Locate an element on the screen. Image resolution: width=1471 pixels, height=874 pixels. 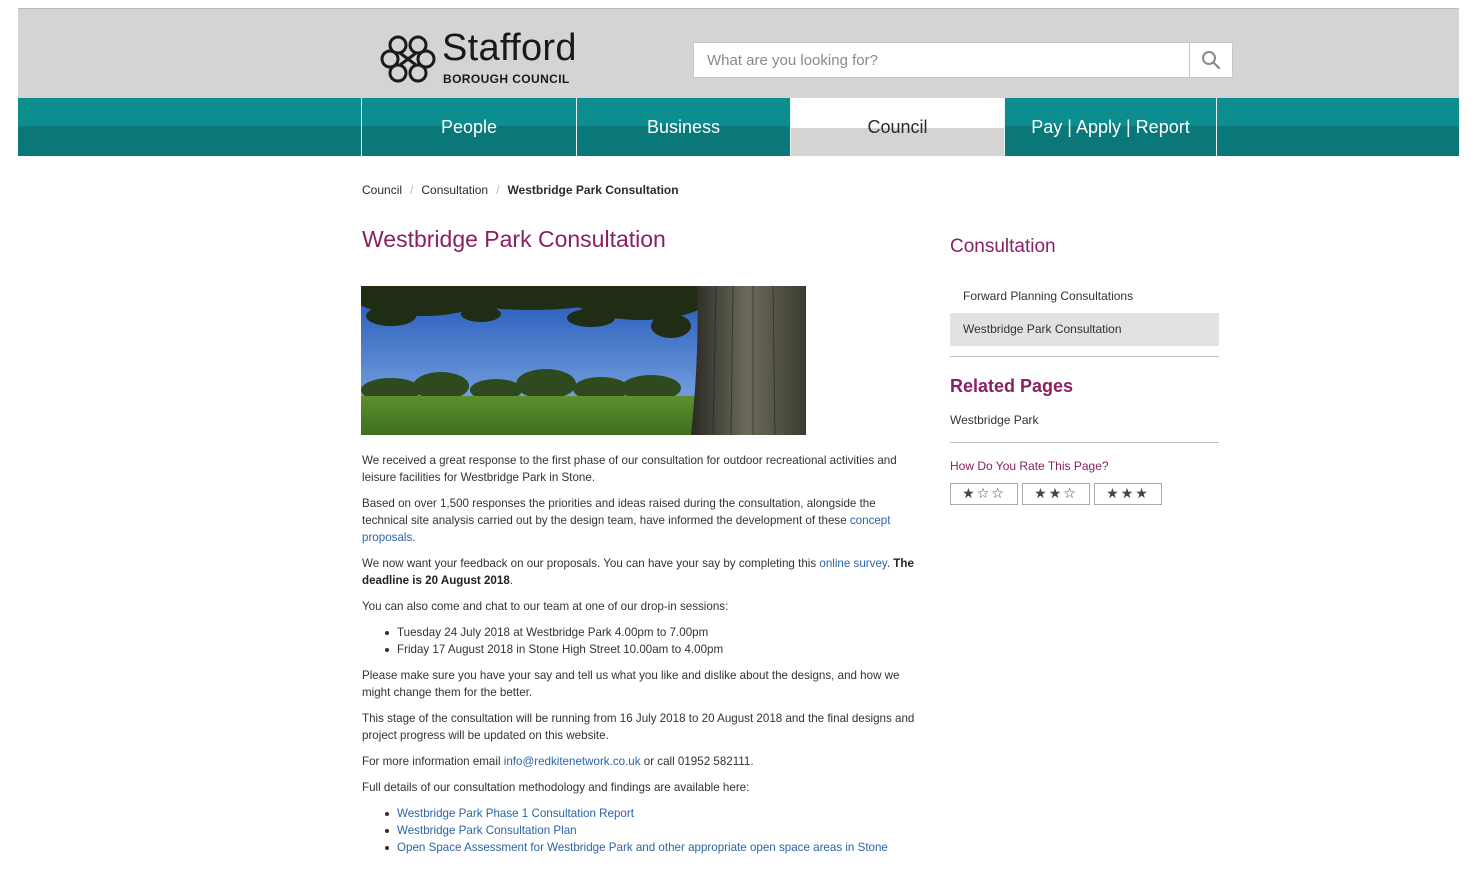
nav-item-council: Council is located at coordinates (897, 127).